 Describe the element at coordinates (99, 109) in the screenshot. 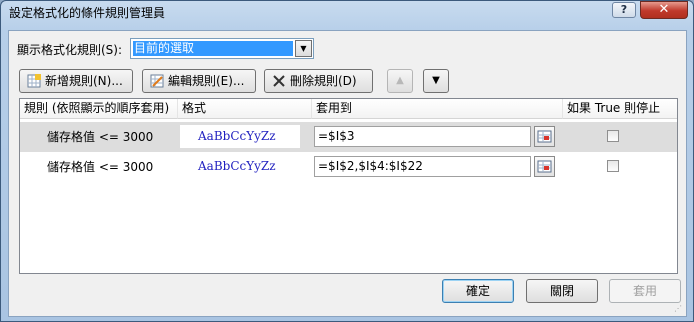

I see `column-header-rule: 規則 (依照顯示的順序套用)` at that location.